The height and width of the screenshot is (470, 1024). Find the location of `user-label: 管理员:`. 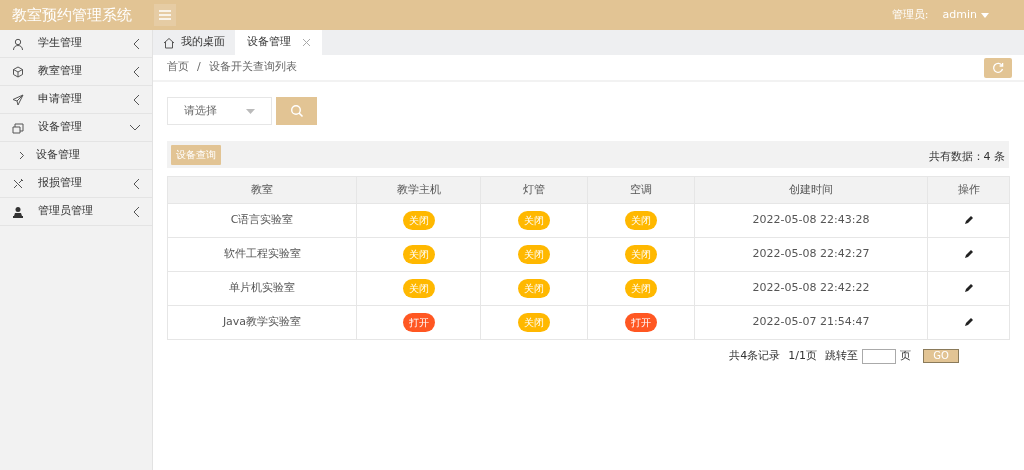

user-label: 管理员: is located at coordinates (910, 14).